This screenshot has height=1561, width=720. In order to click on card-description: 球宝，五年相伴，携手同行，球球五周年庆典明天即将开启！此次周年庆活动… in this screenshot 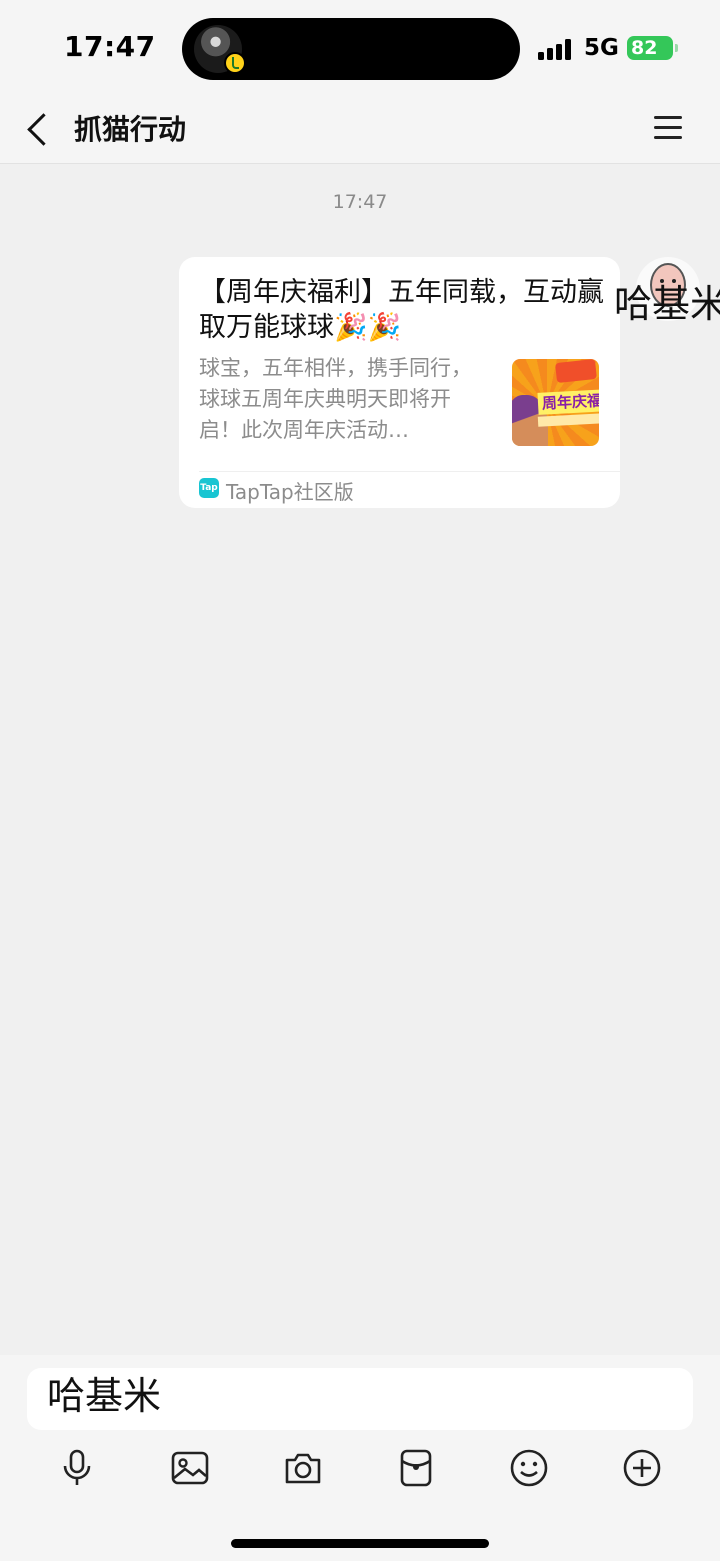, I will do `click(335, 399)`.